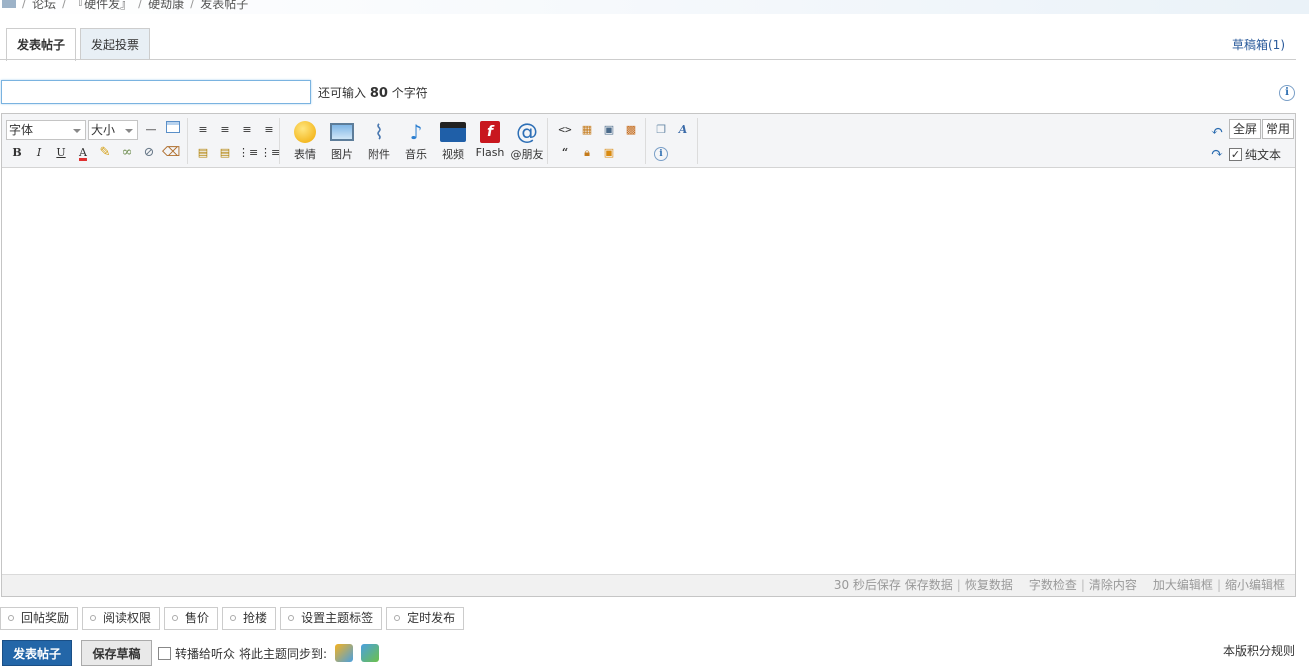 This screenshot has width=1309, height=666. What do you see at coordinates (203, 153) in the screenshot?
I see `float-left-icon: ▤` at bounding box center [203, 153].